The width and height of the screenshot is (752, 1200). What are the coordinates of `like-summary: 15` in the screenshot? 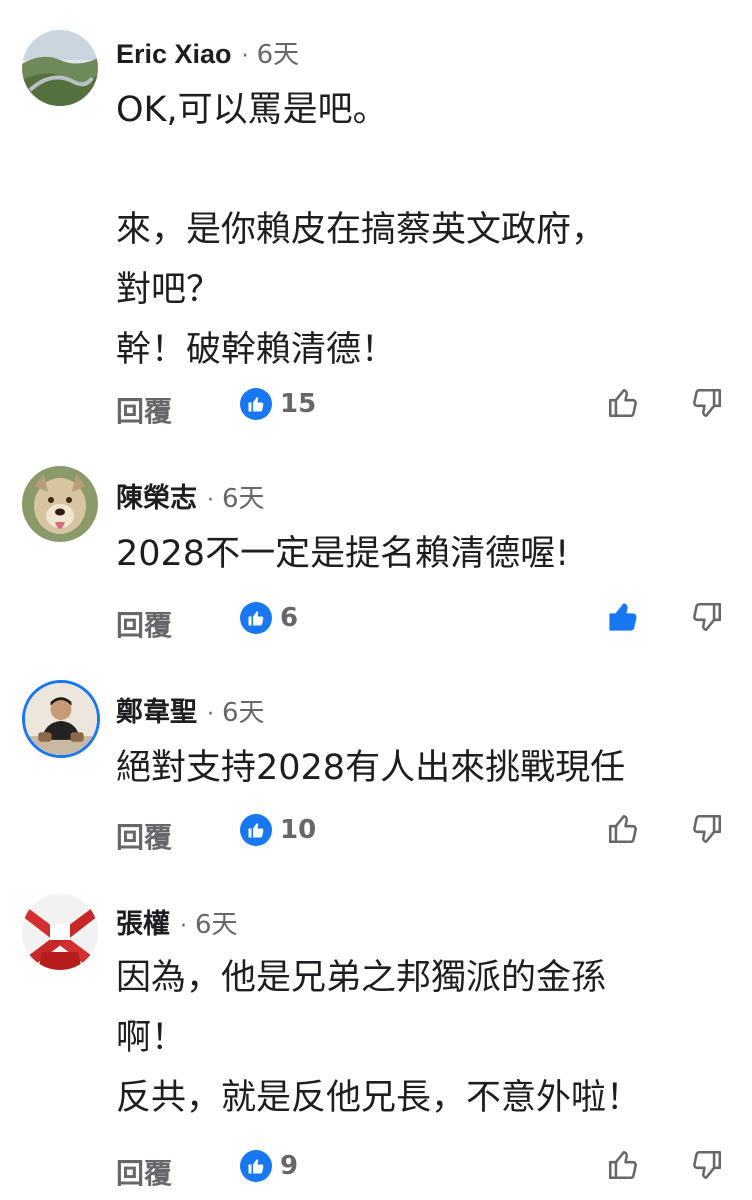 It's located at (278, 404).